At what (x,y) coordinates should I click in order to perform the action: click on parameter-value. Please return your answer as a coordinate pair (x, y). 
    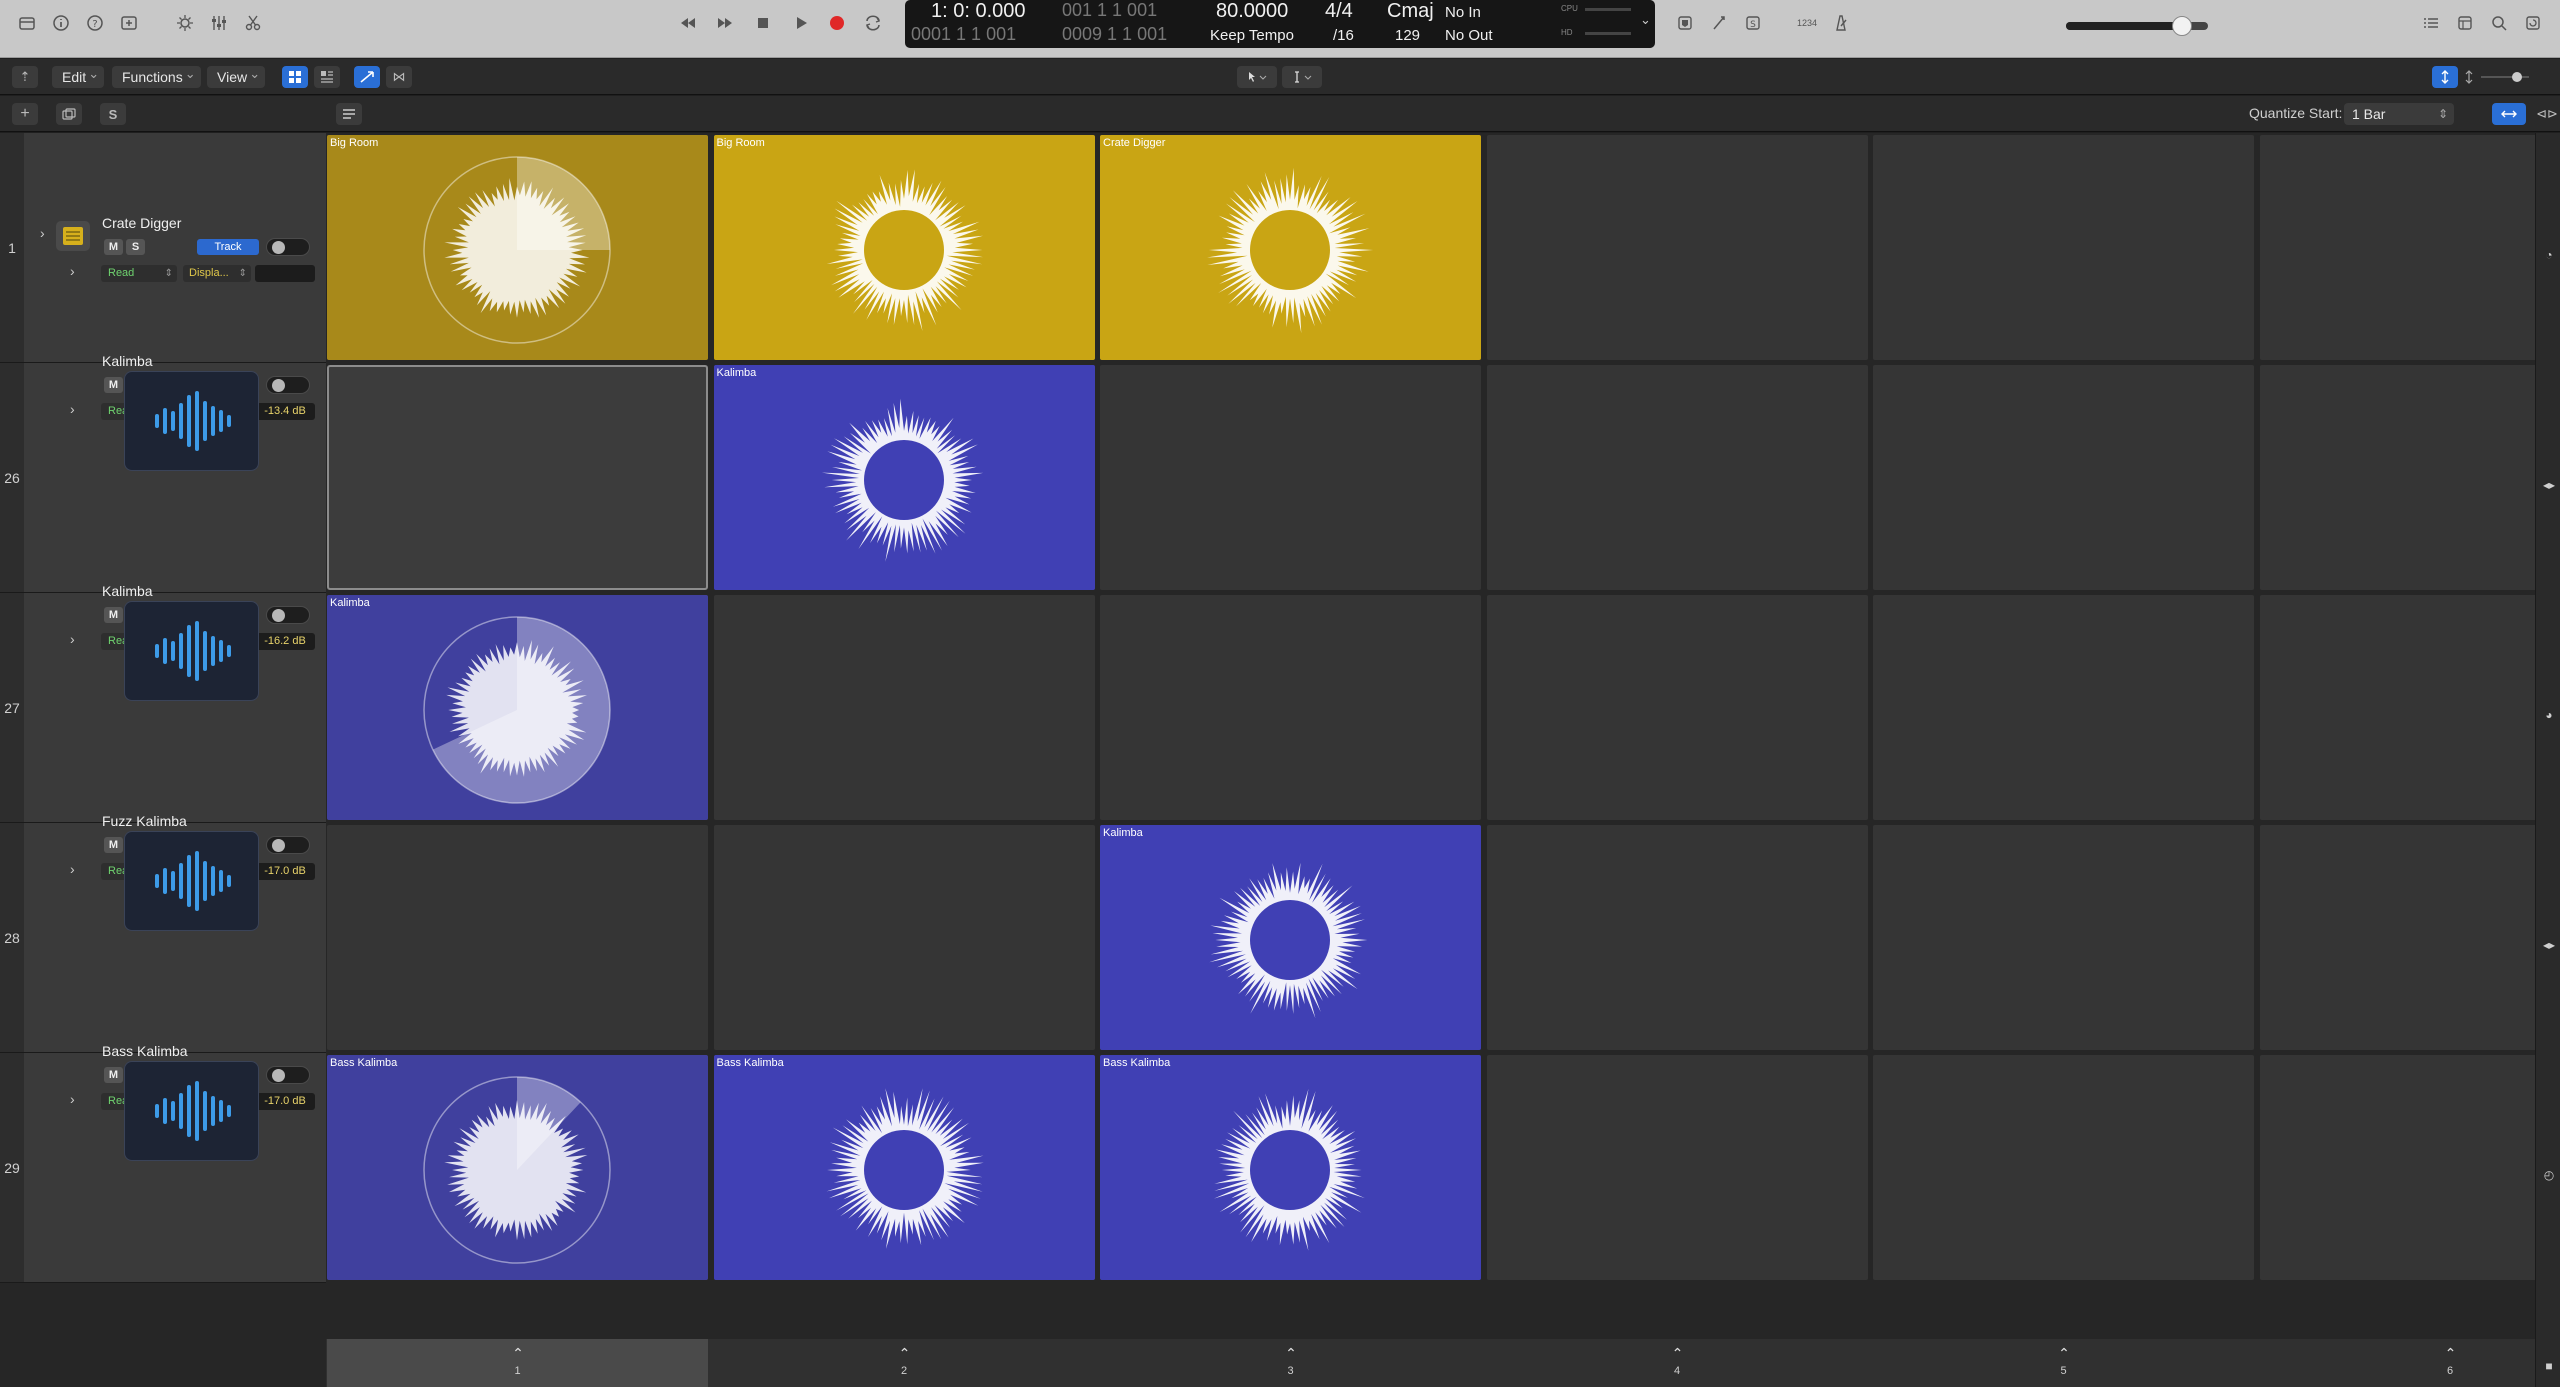
    Looking at the image, I should click on (285, 273).